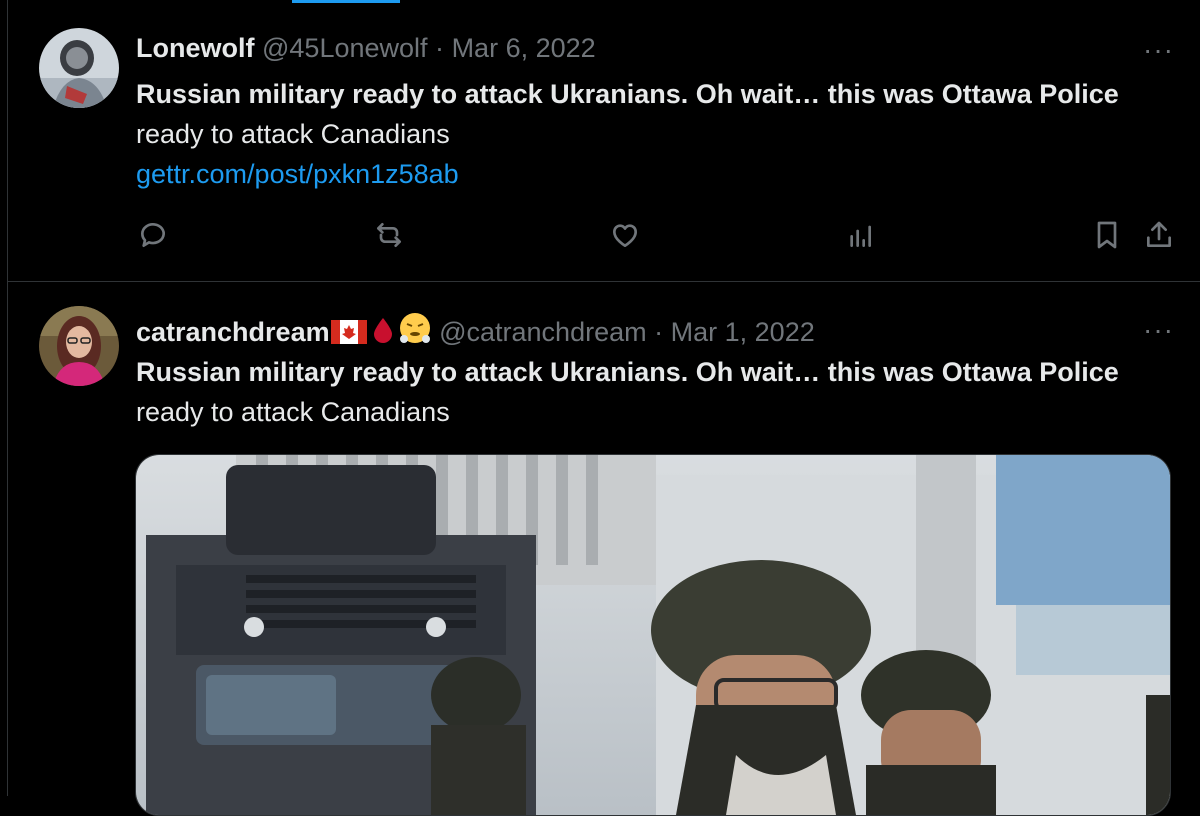  I want to click on tweet-actions, so click(656, 238).